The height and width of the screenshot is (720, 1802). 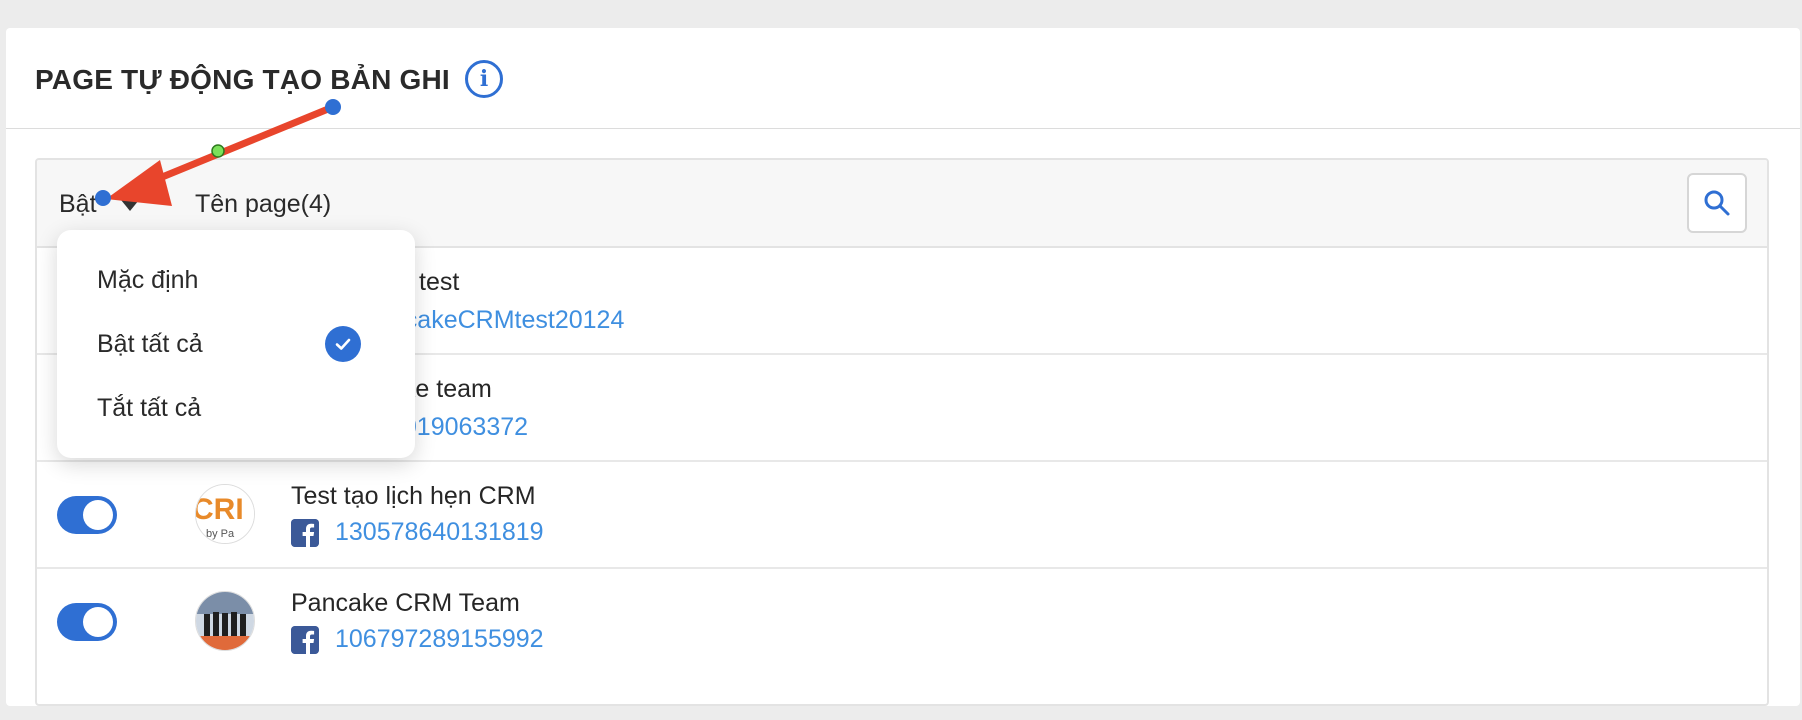 What do you see at coordinates (484, 79) in the screenshot?
I see `info-icon: i` at bounding box center [484, 79].